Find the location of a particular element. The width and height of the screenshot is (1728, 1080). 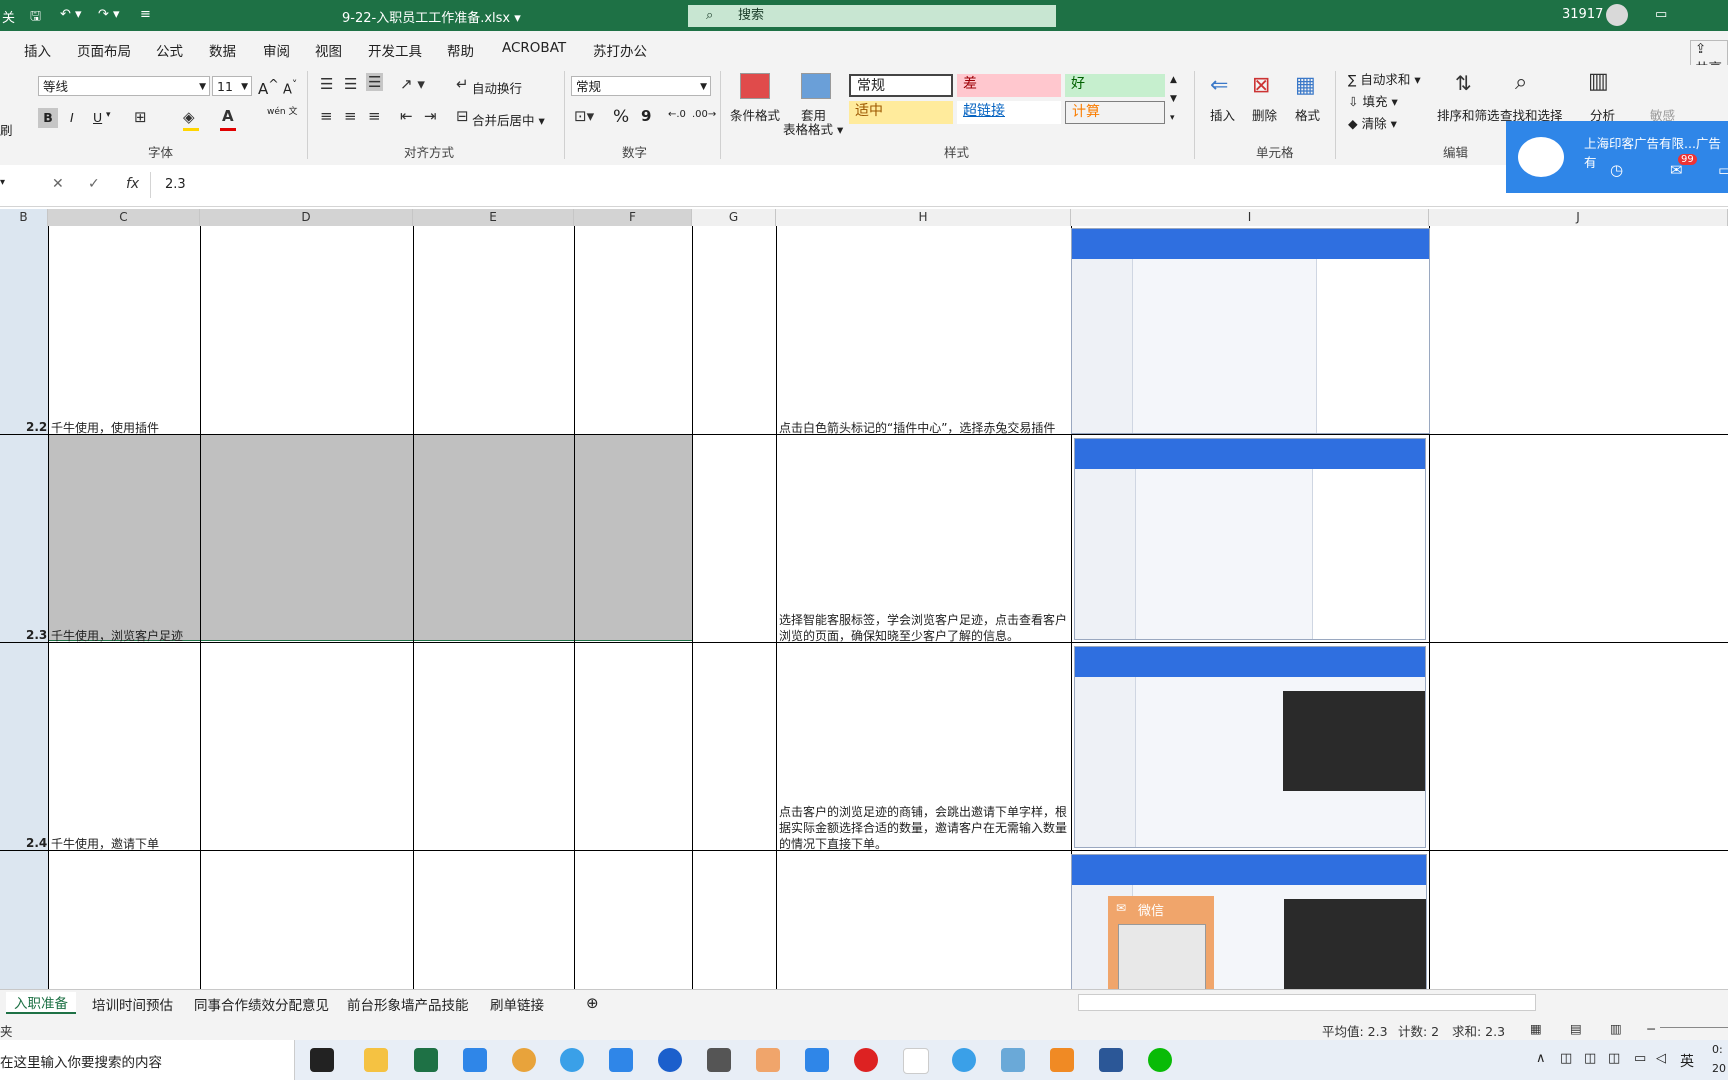

task-cell: 千牛使用，浏览客户足迹 is located at coordinates (117, 636).